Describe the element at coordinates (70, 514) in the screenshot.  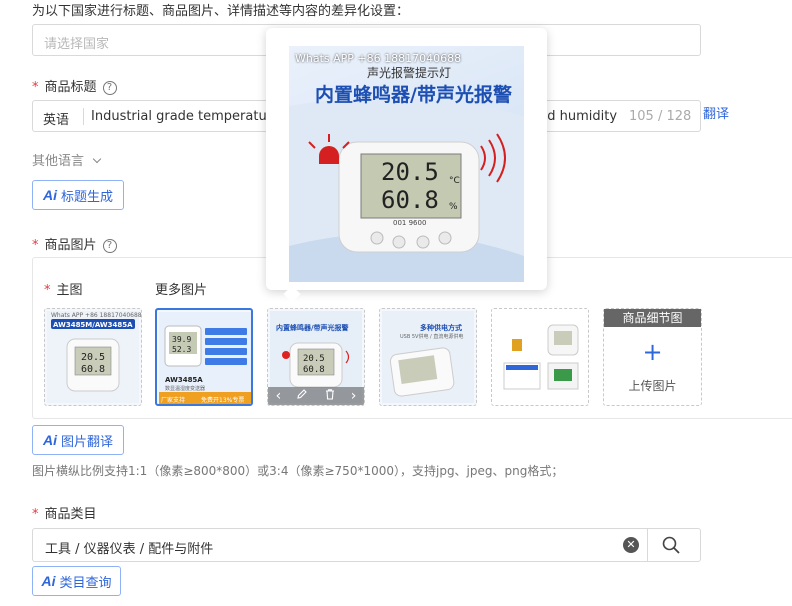
I see `category-label: 商品类目` at that location.